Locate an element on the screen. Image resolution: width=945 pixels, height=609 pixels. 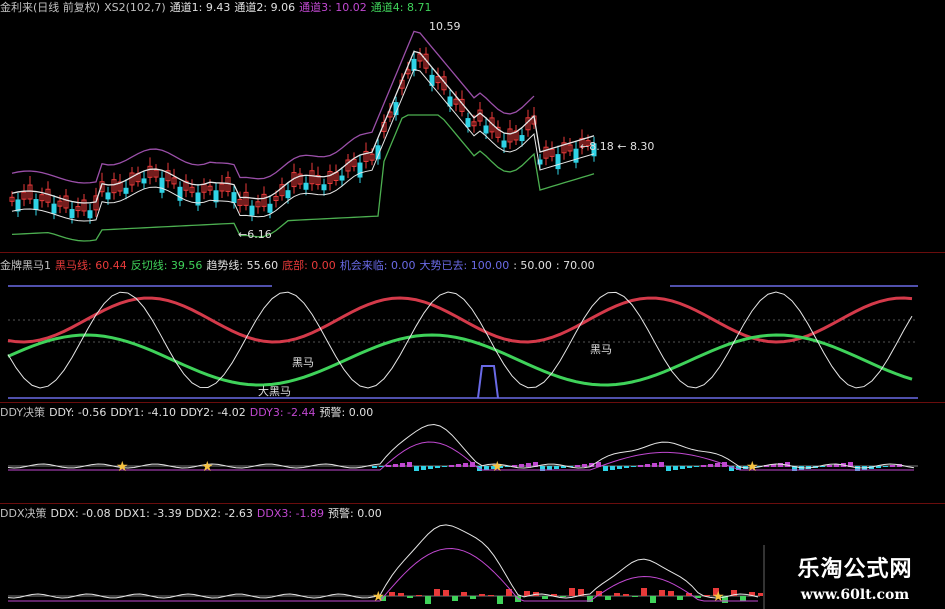
legend-item: 大势已去: 100.00 is located at coordinates (464, 265).